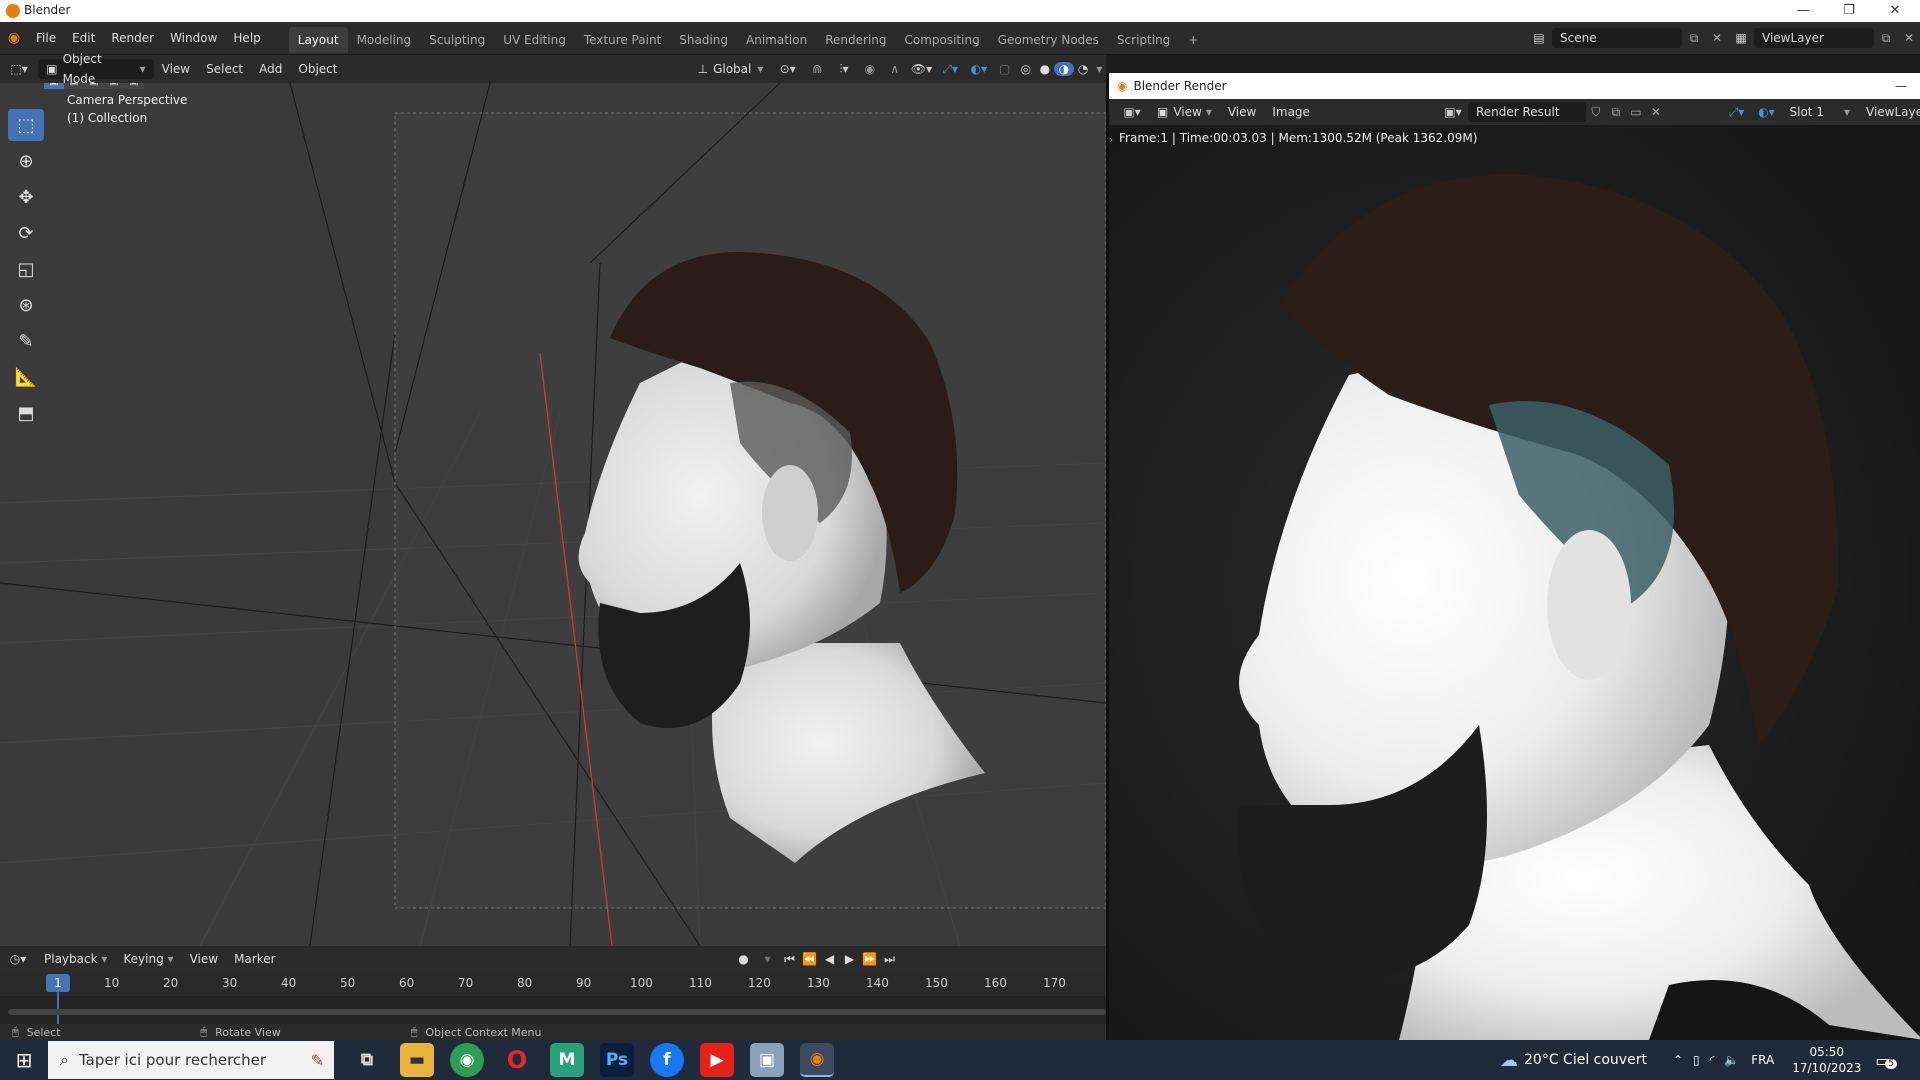 The image size is (1920, 1080). Describe the element at coordinates (134, 86) in the screenshot. I see `select-intersect-icon: ▣` at that location.